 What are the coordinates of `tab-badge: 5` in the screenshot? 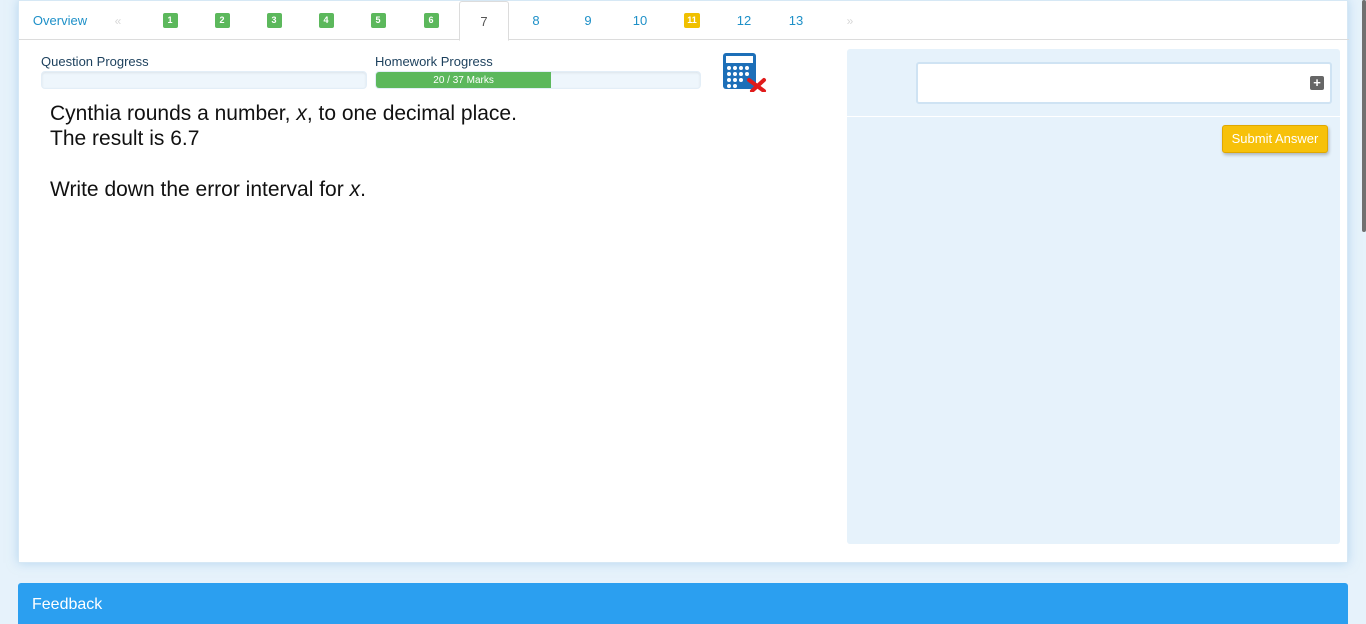 It's located at (378, 20).